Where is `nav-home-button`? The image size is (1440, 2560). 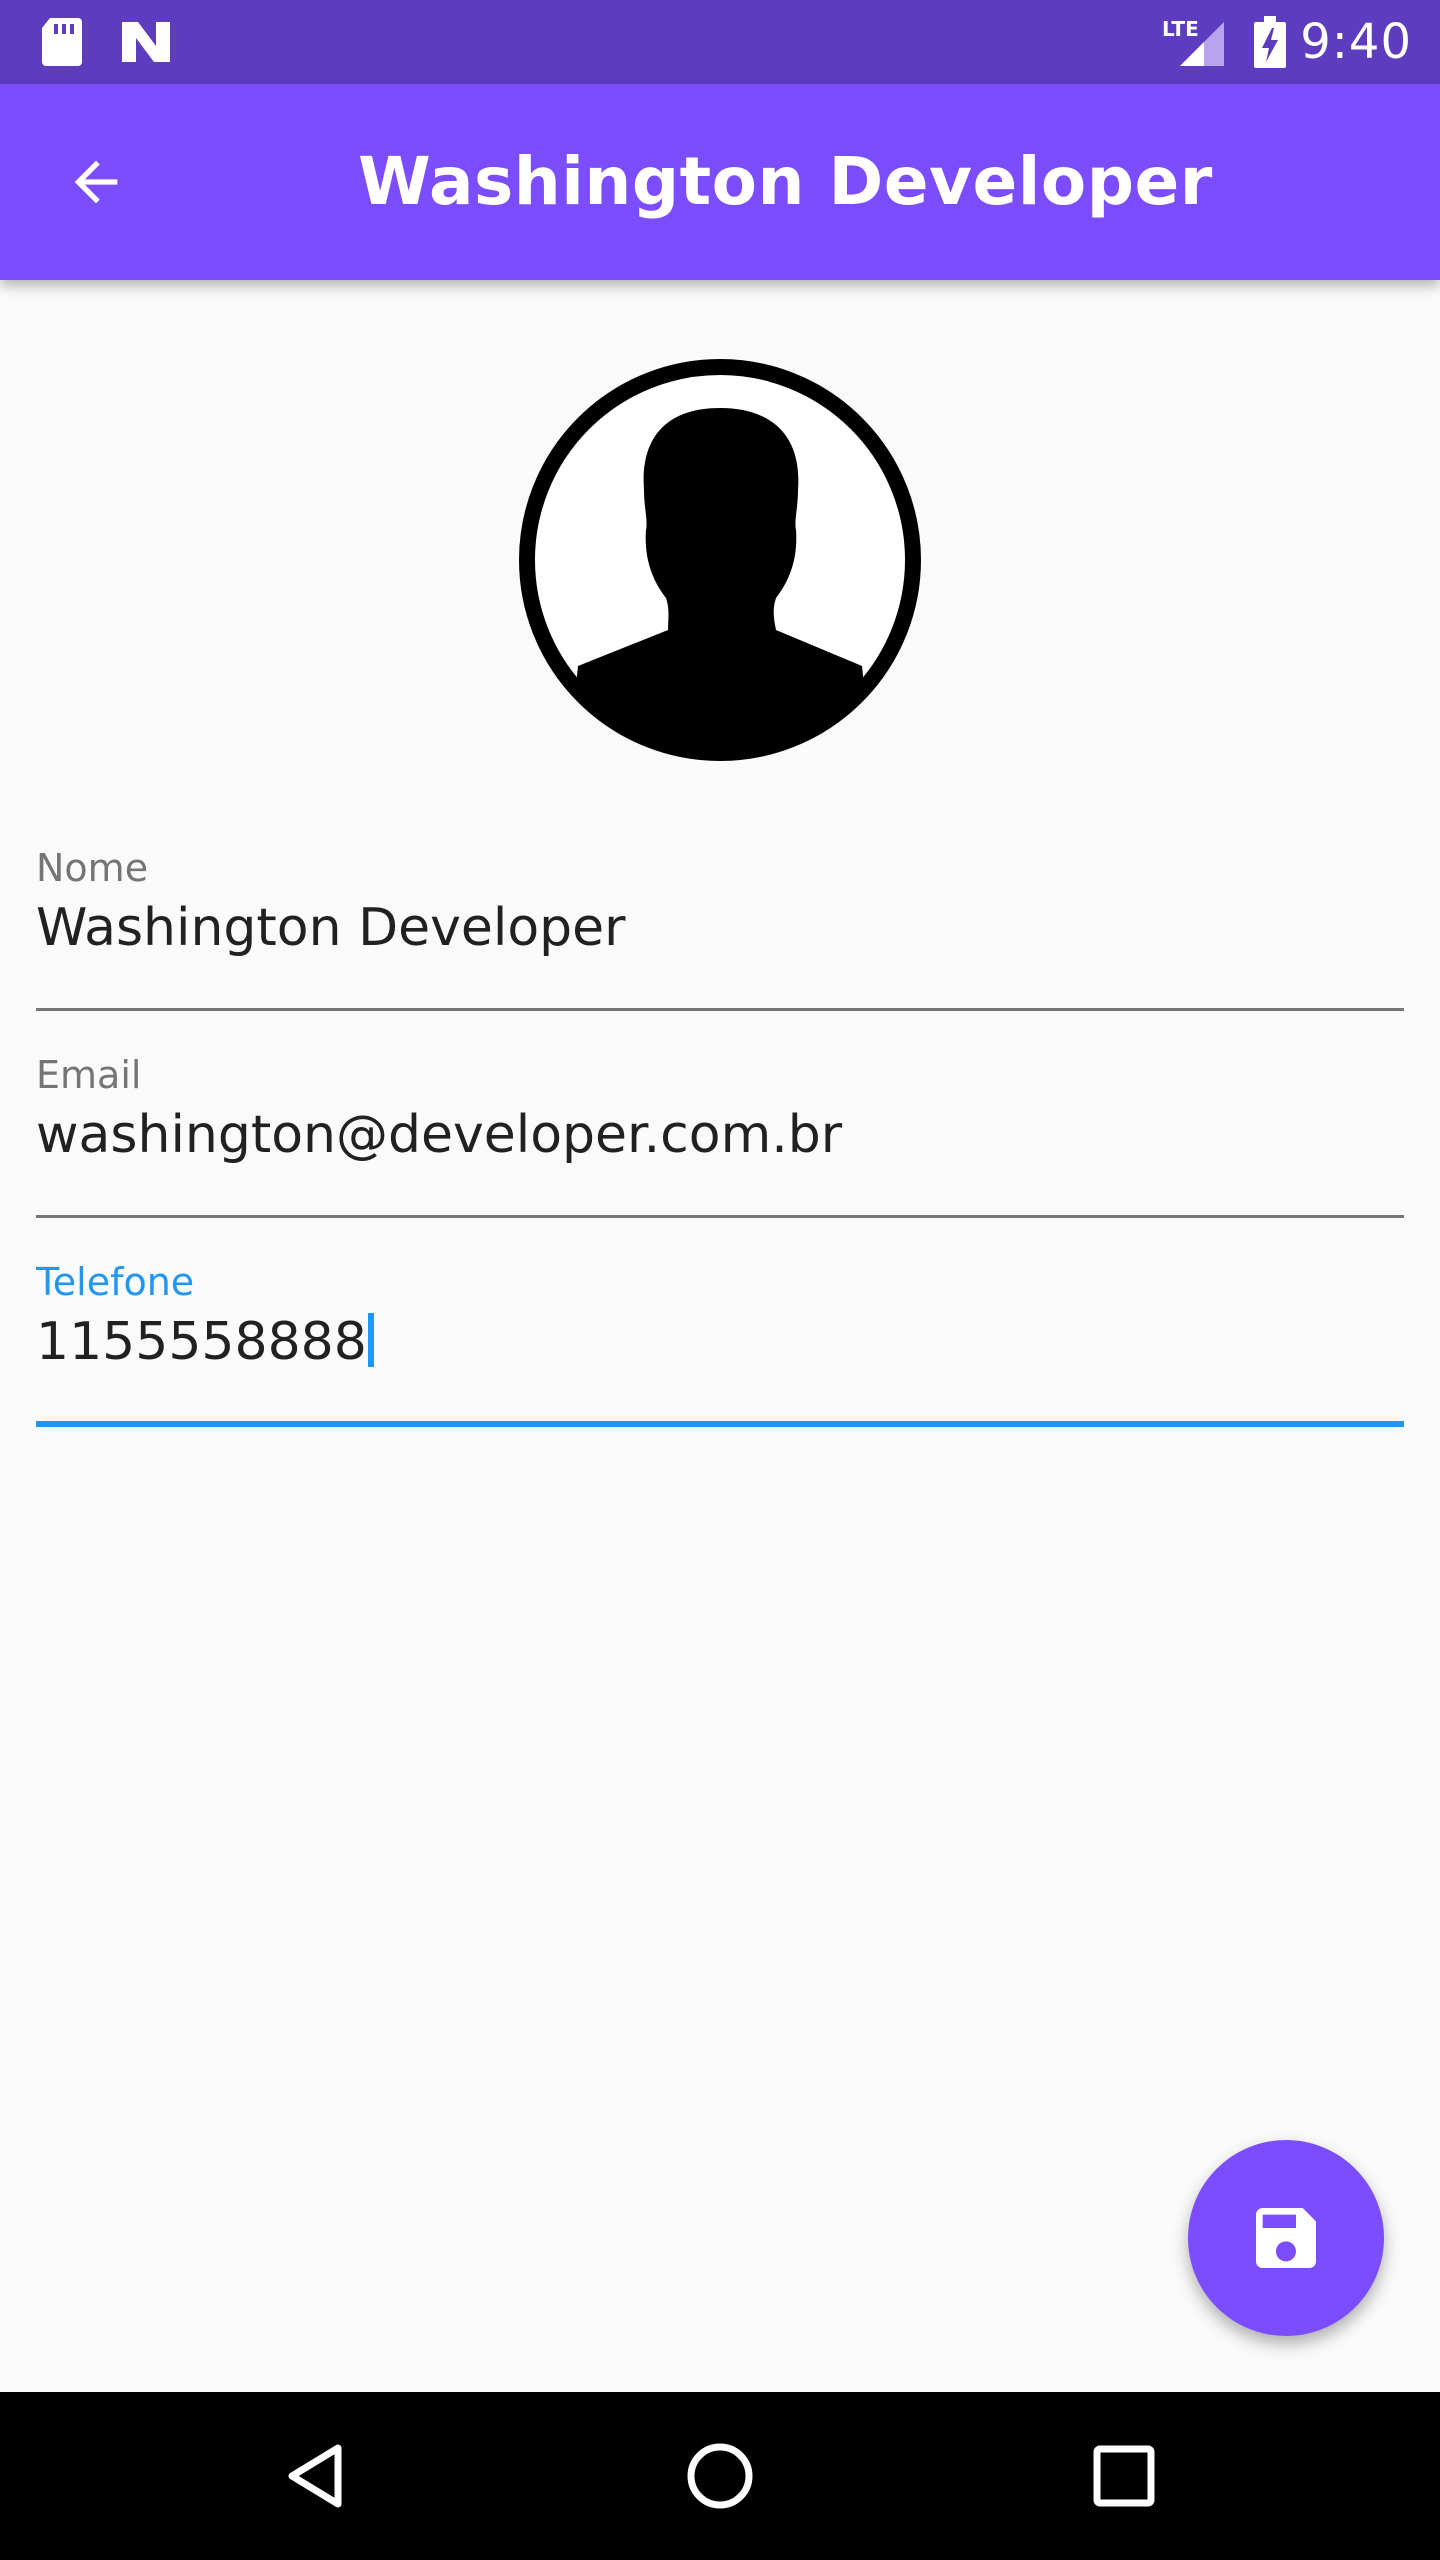
nav-home-button is located at coordinates (720, 2476).